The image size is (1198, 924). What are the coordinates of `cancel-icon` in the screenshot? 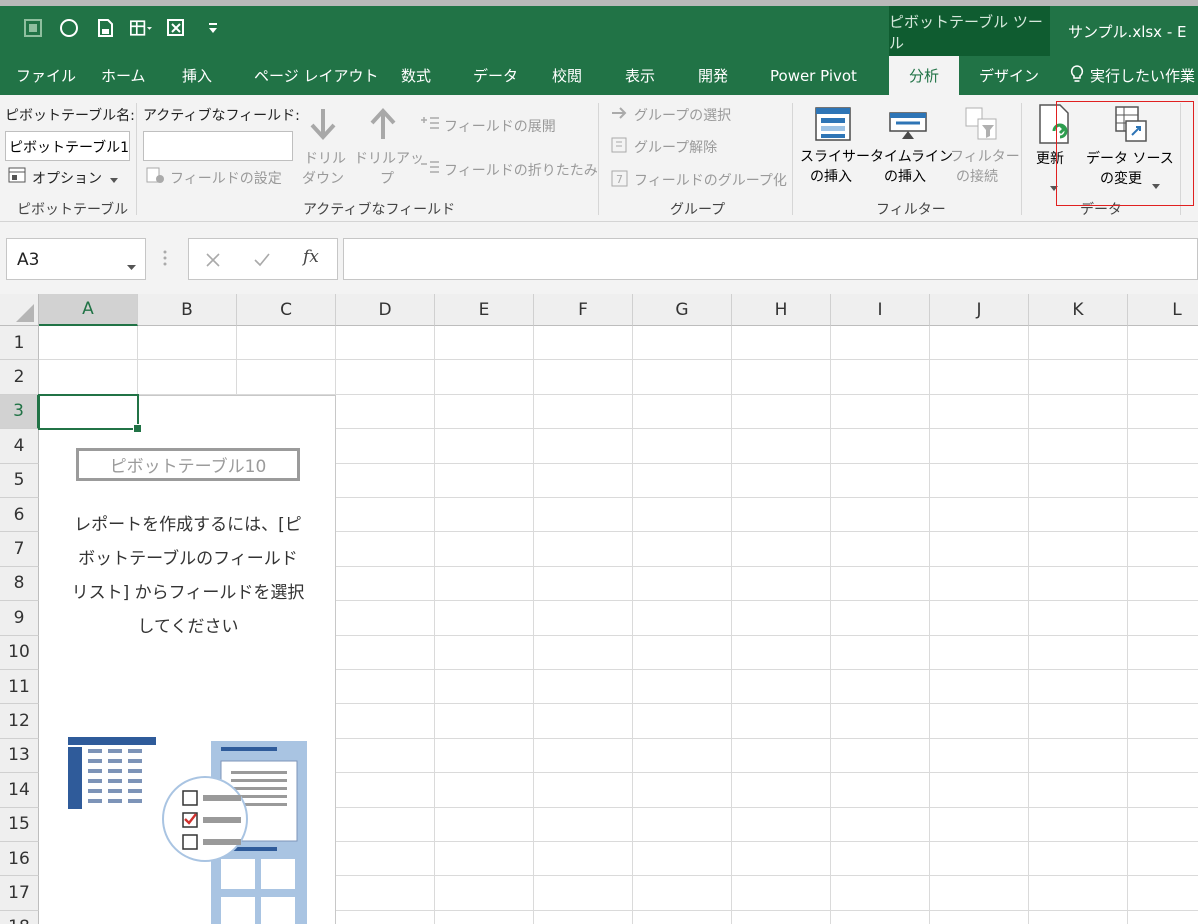 It's located at (213, 262).